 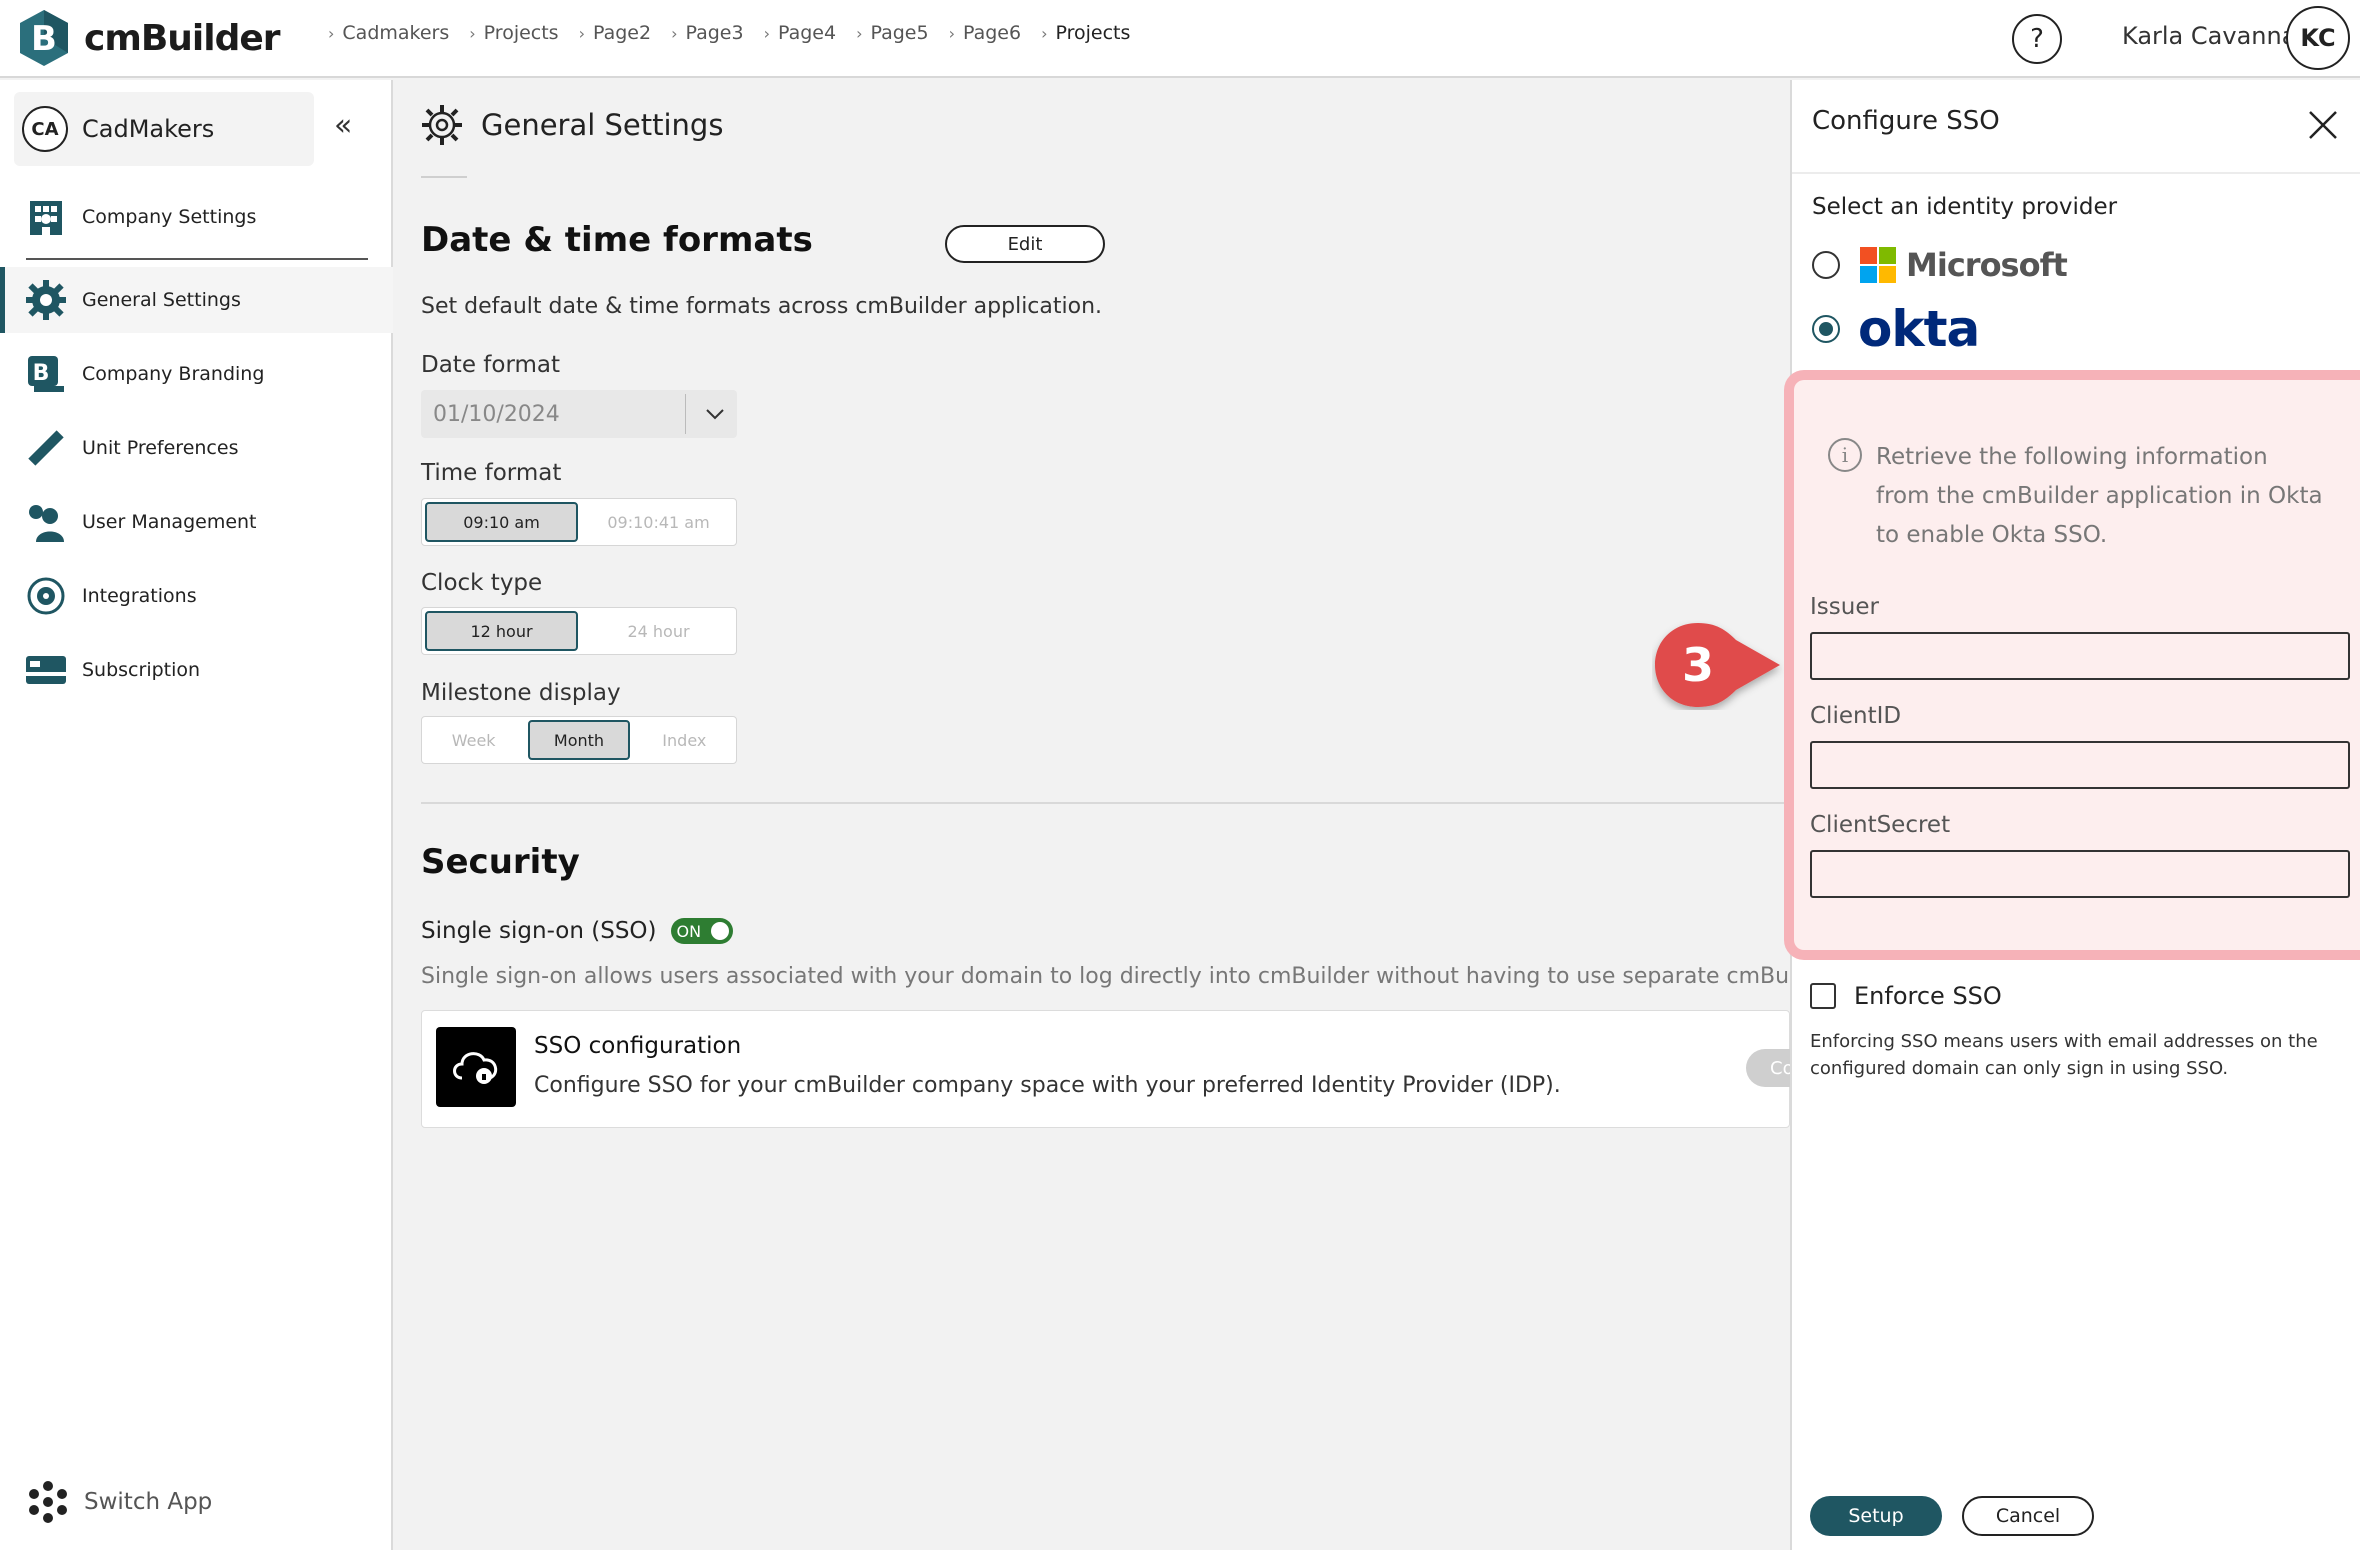 I want to click on sidebar-item-company-branding: B Company Branding, so click(x=196, y=374).